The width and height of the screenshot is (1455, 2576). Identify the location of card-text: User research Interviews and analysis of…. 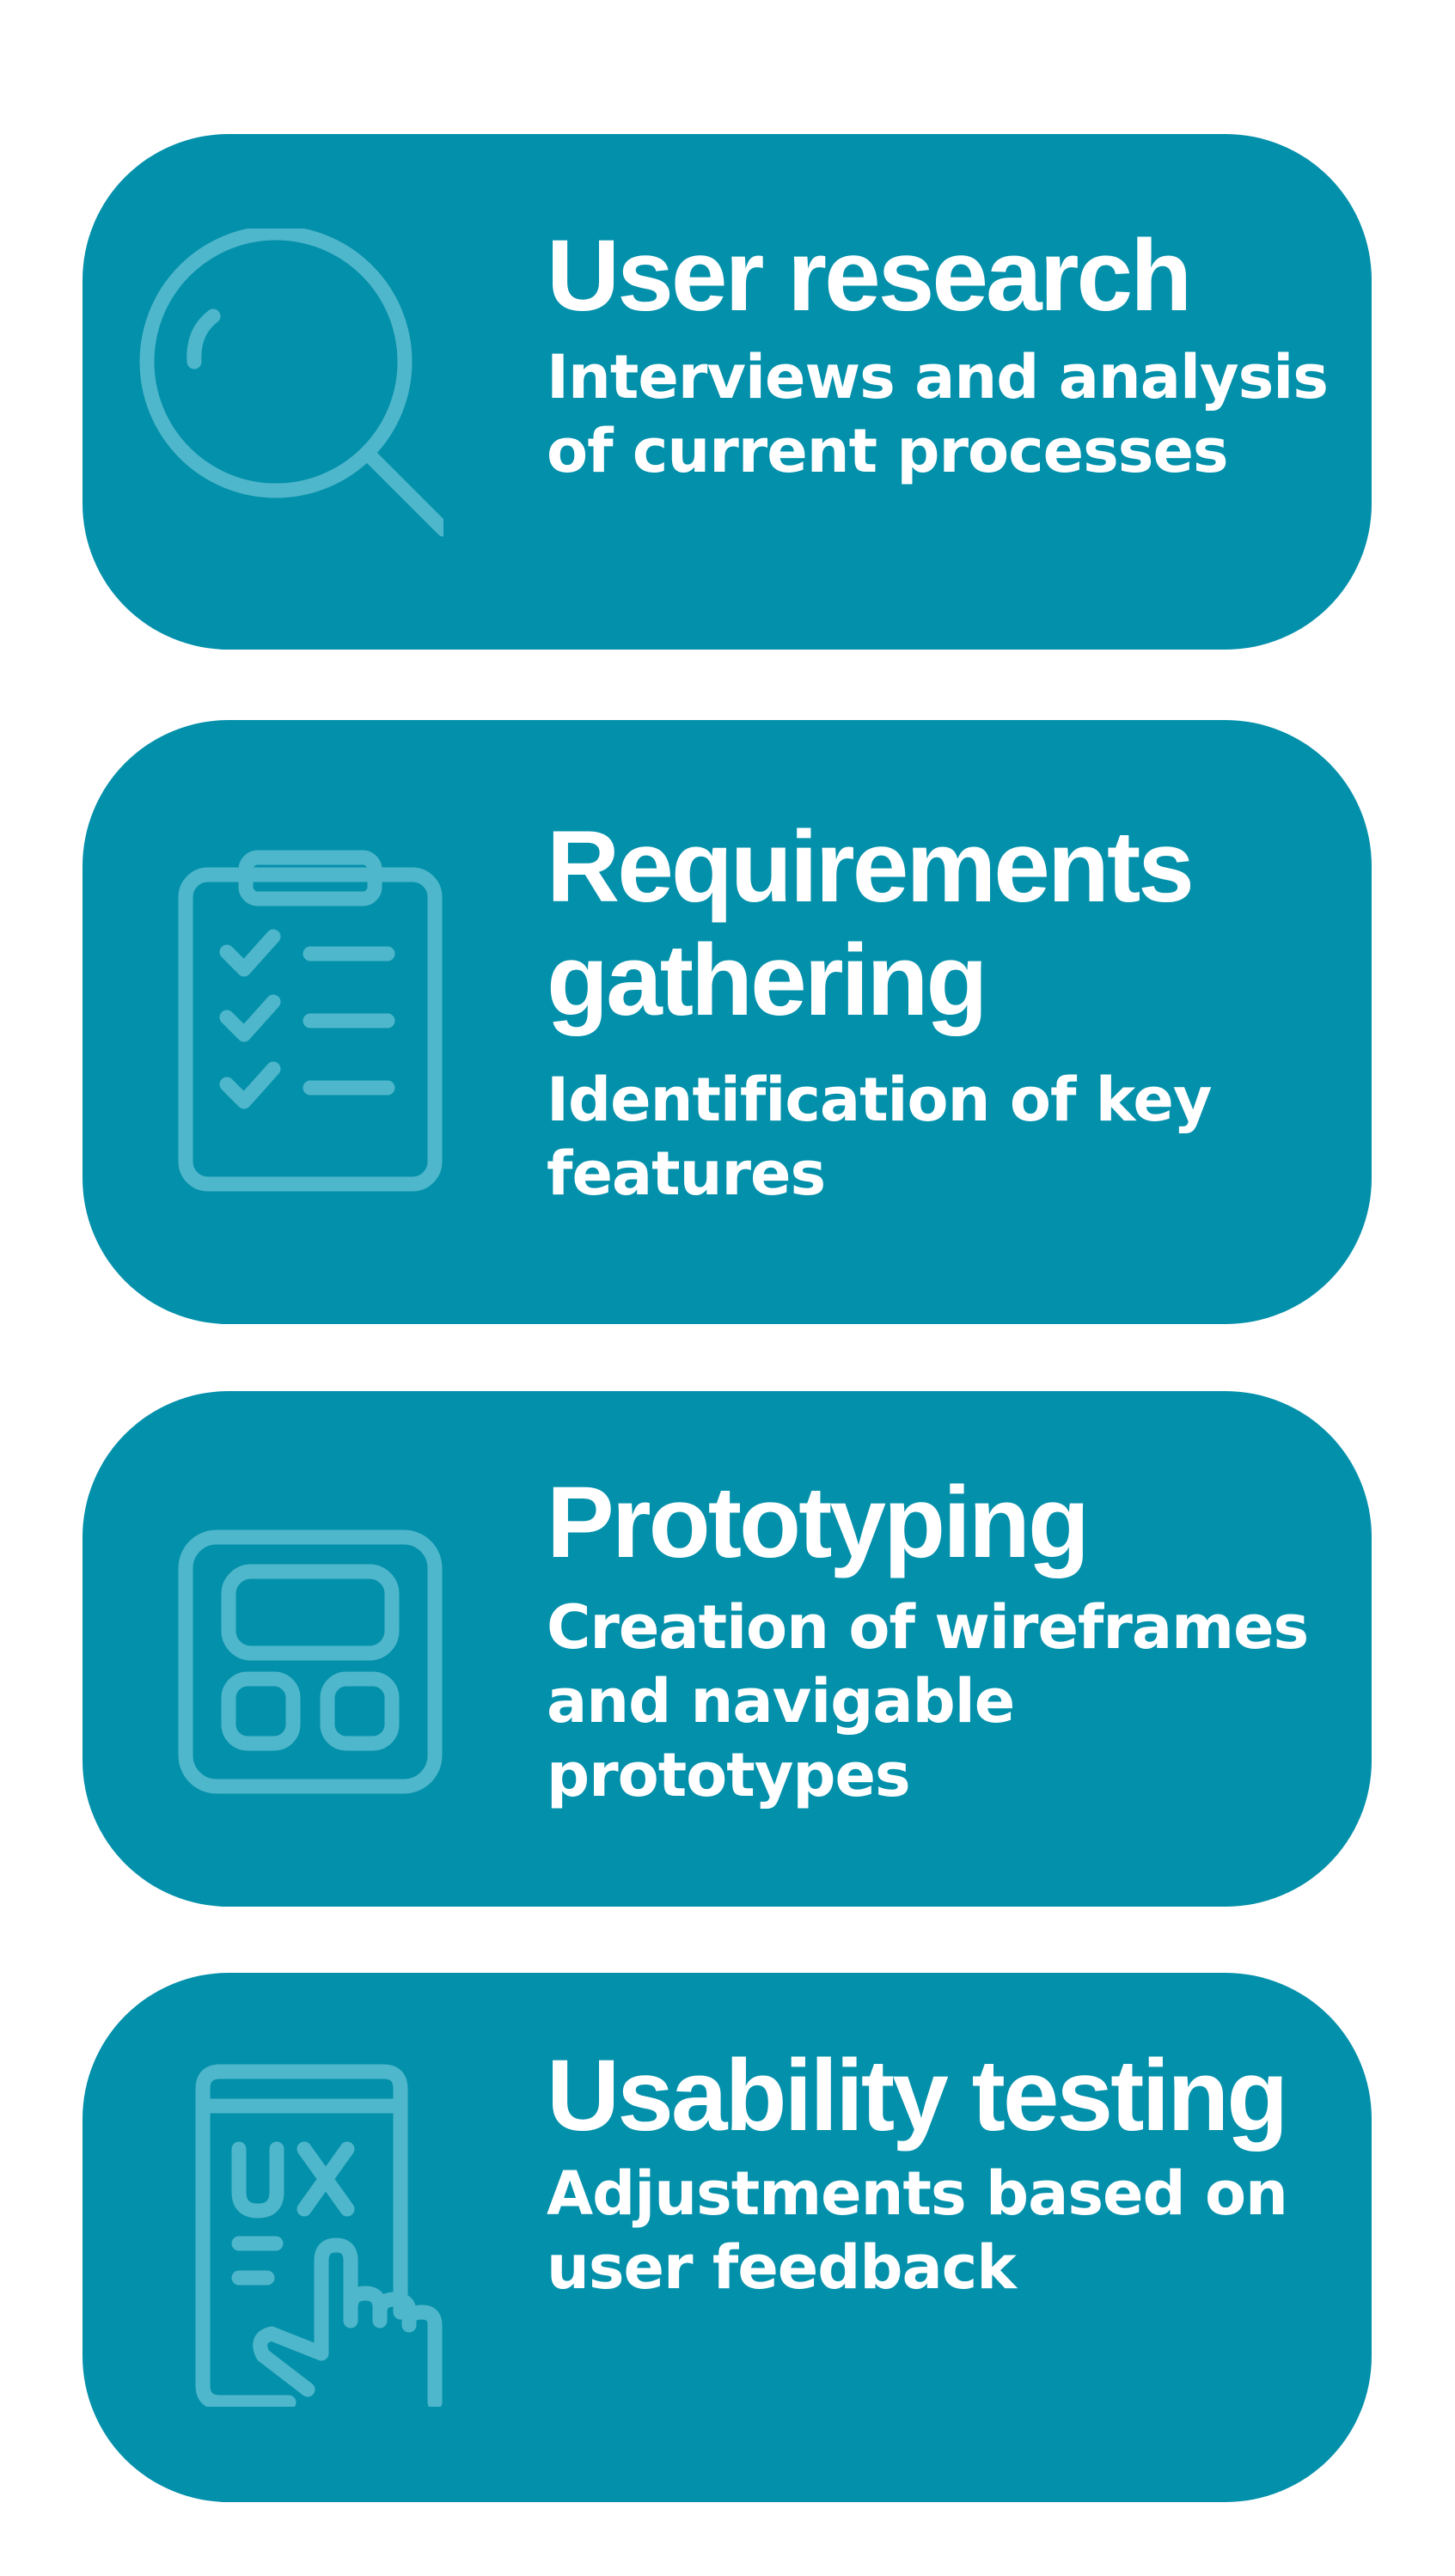
(942, 354).